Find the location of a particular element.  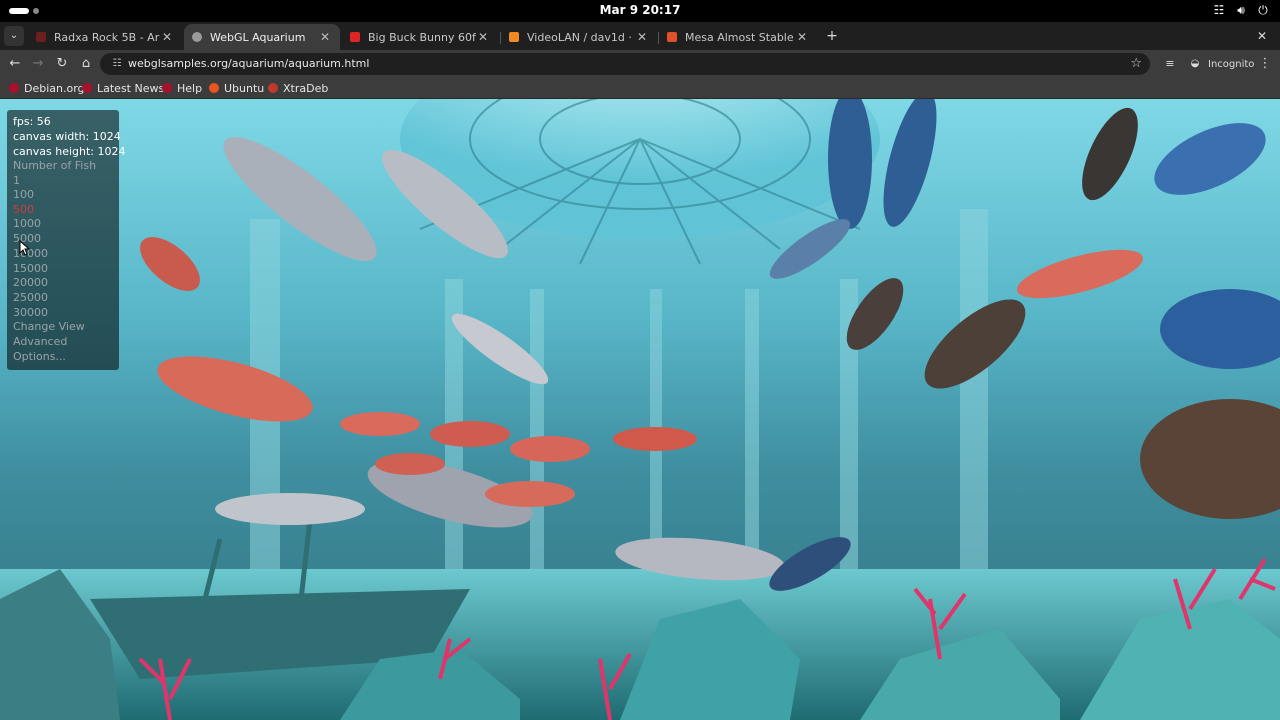

brown-fish is located at coordinates (975, 344).